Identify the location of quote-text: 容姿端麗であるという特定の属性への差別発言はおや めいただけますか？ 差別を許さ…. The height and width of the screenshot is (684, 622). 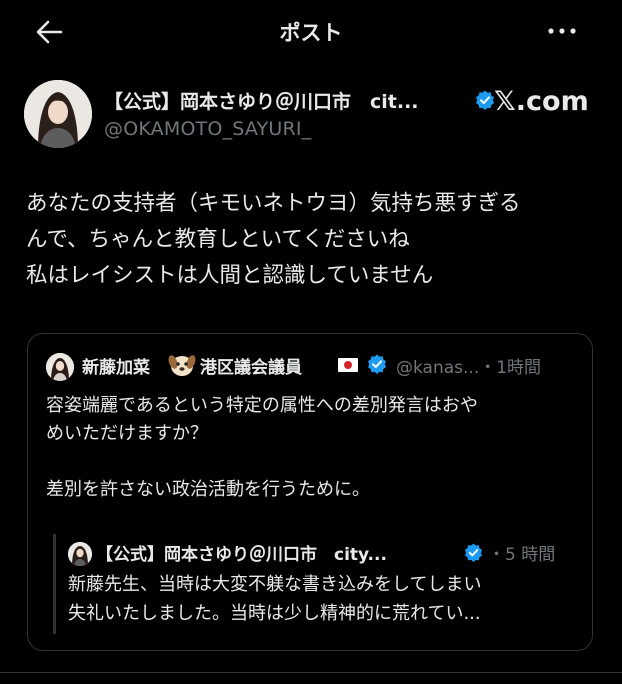
(311, 448).